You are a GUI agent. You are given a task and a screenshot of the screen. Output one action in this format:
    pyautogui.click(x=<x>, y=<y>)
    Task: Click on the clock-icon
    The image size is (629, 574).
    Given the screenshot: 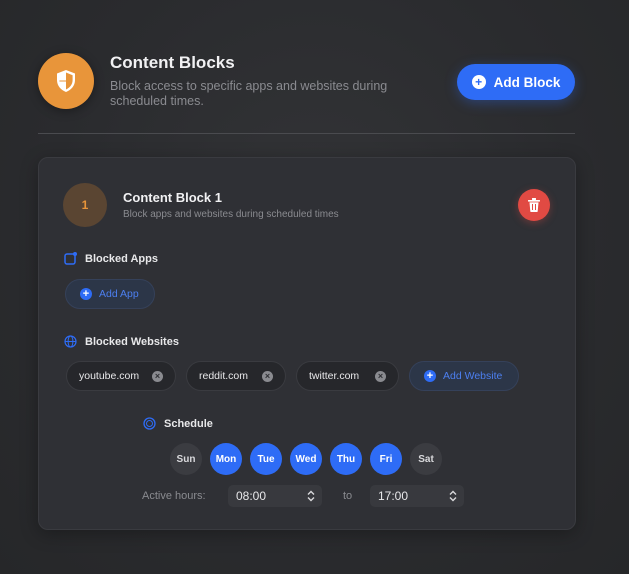 What is the action you would take?
    pyautogui.click(x=149, y=423)
    